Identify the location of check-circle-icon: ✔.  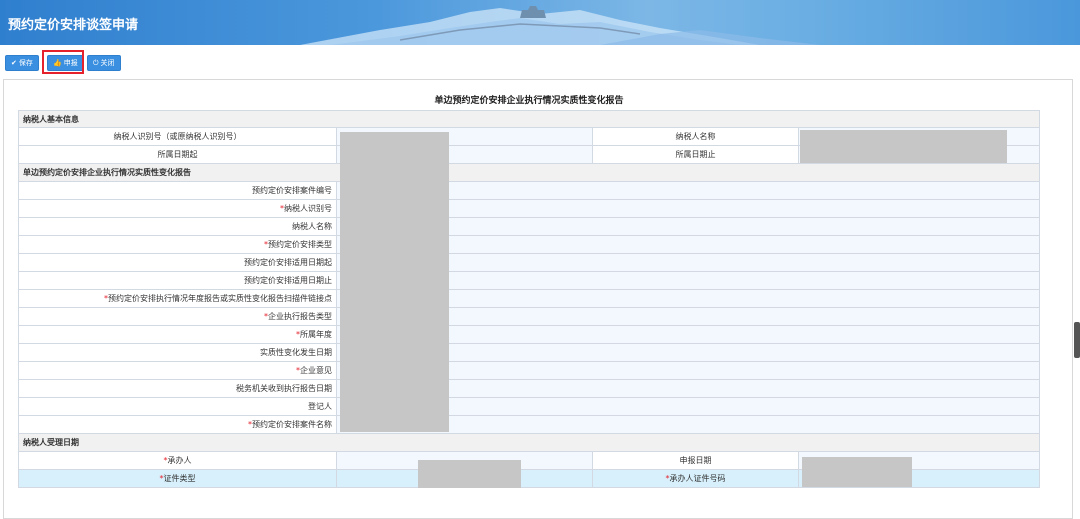
(14, 63).